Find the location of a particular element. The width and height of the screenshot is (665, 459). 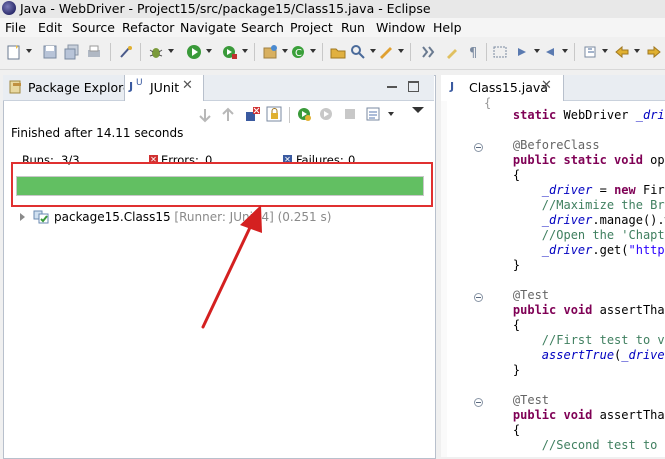

code-line: @BeforeClass is located at coordinates (542, 145).